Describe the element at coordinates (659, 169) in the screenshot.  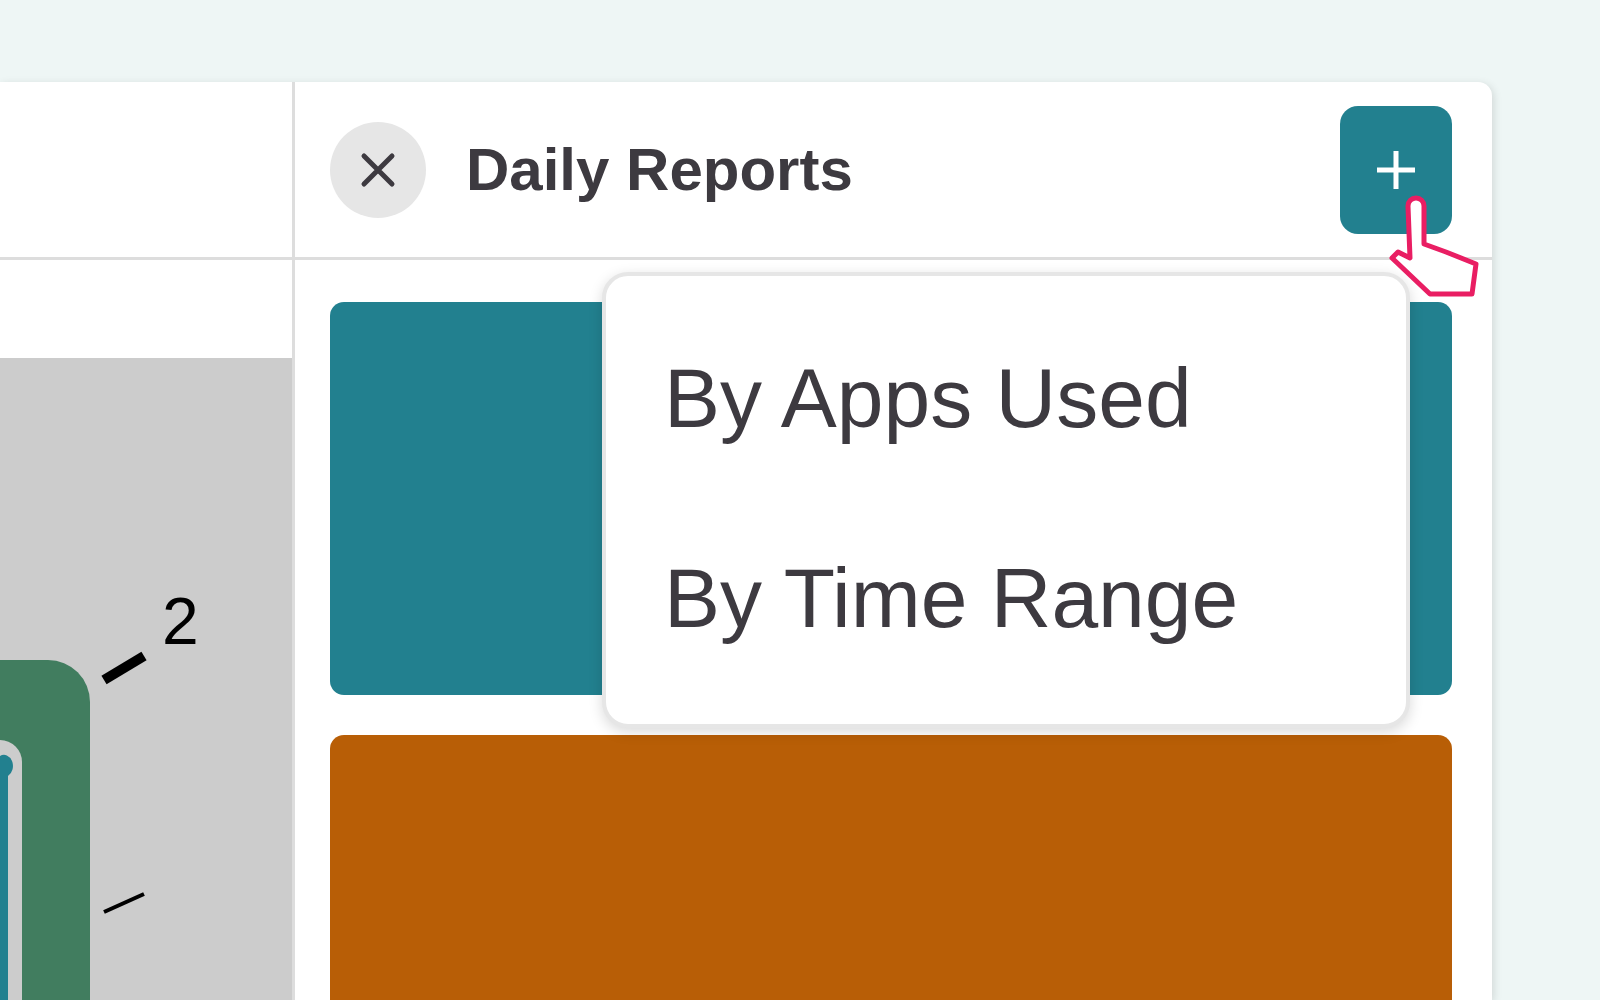
I see `panel-title: Daily Reports` at that location.